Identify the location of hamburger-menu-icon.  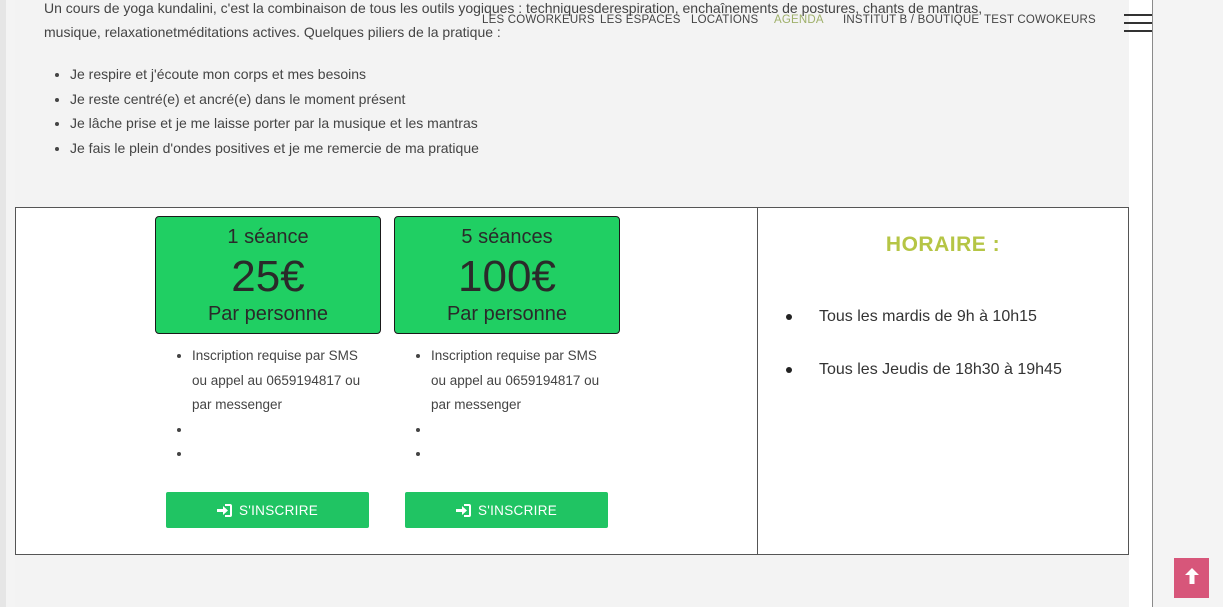
(1138, 23).